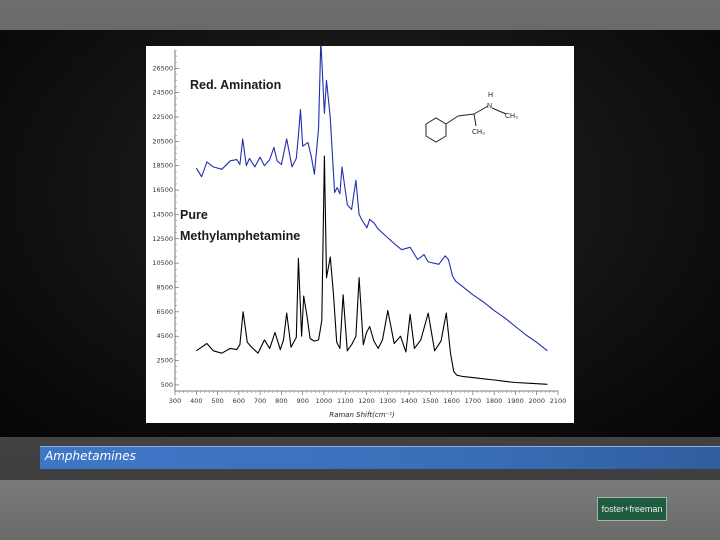  What do you see at coordinates (436, 130) in the screenshot?
I see `benzene-ring-icon` at bounding box center [436, 130].